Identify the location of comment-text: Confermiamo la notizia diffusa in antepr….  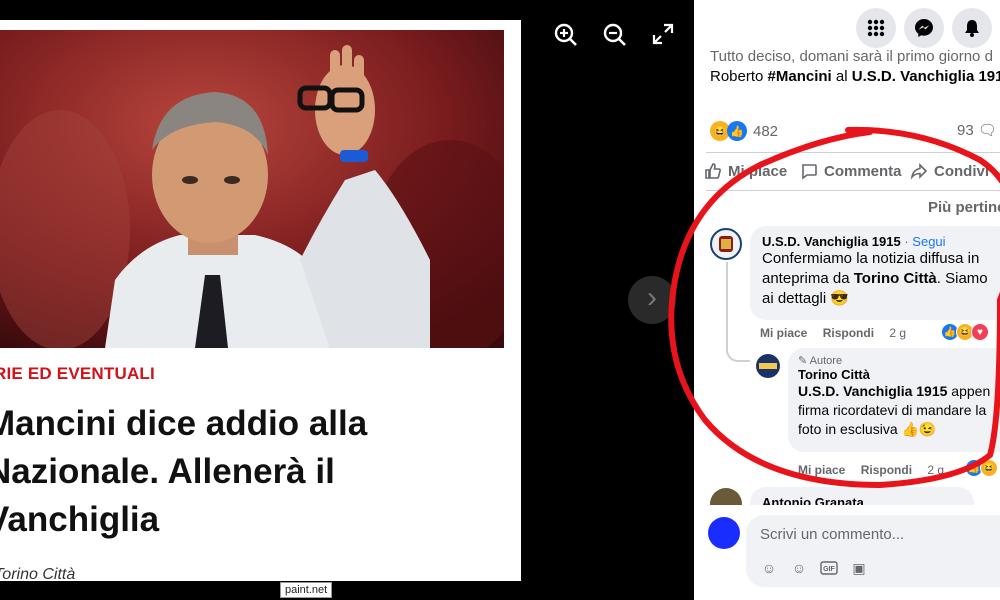
(881, 279).